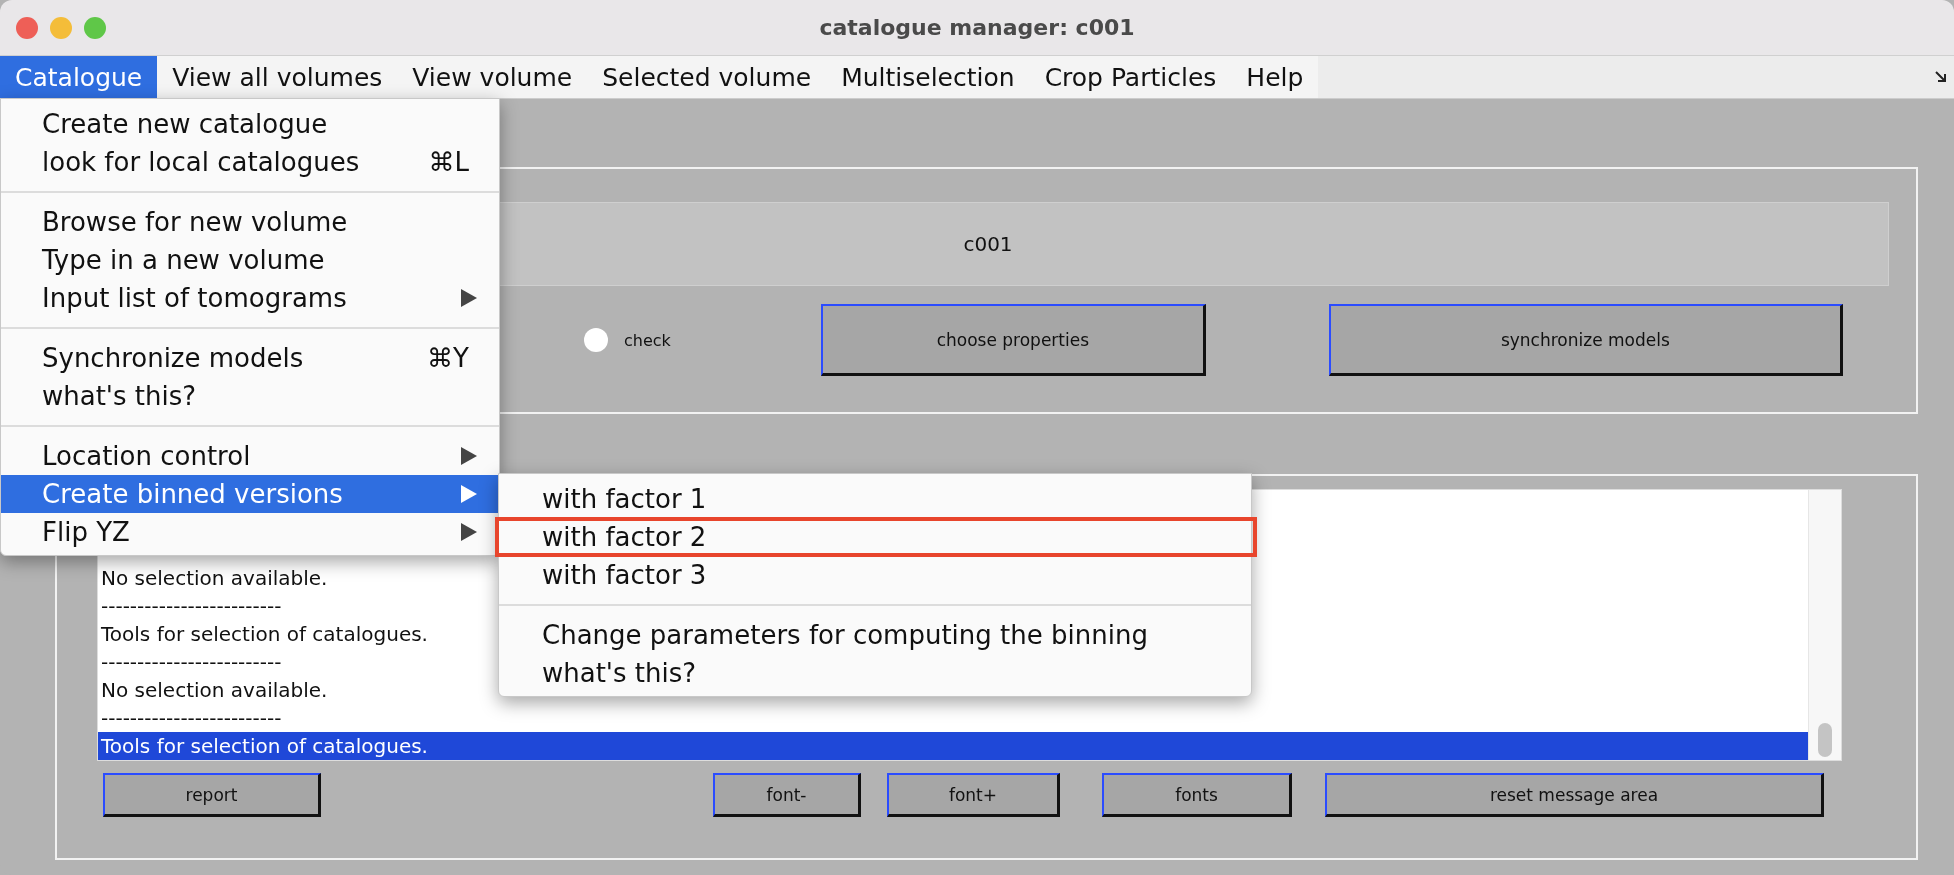  What do you see at coordinates (647, 340) in the screenshot?
I see `radio-label: check` at bounding box center [647, 340].